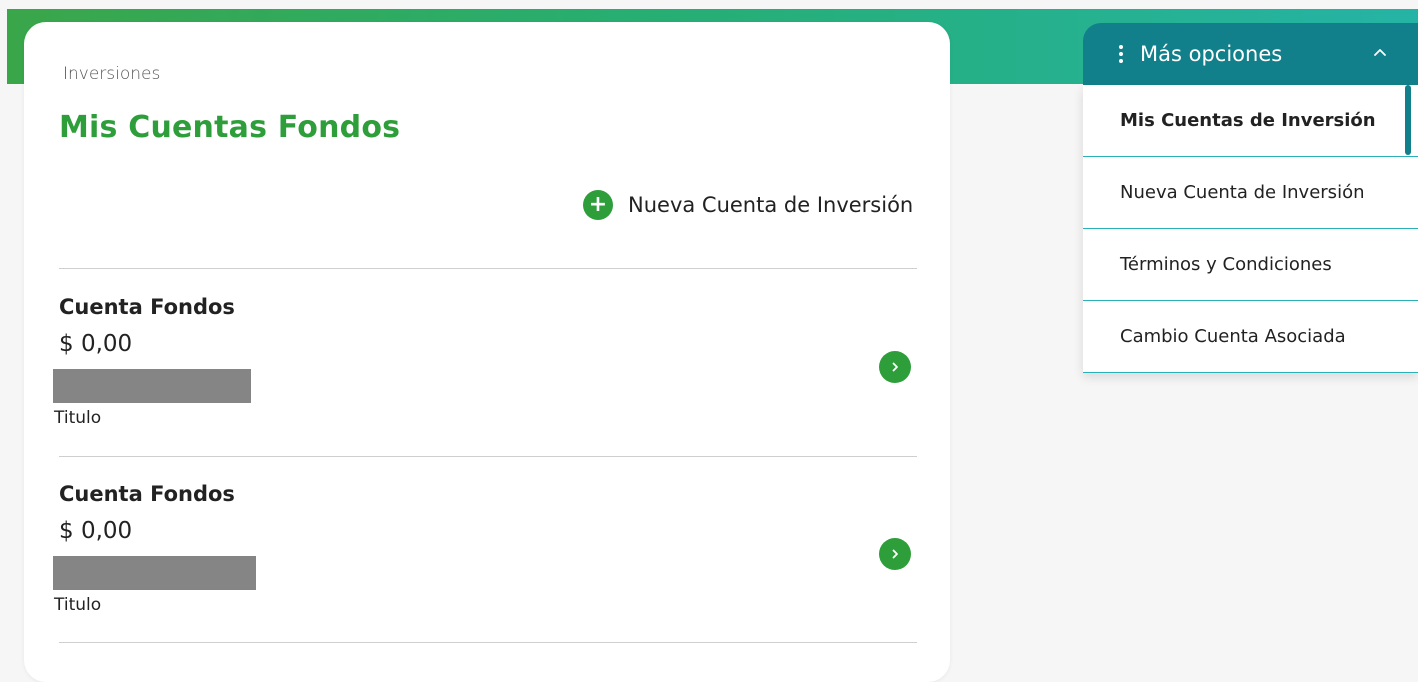 This screenshot has width=1418, height=682. Describe the element at coordinates (111, 74) in the screenshot. I see `breadcrumb: Inversiones` at that location.